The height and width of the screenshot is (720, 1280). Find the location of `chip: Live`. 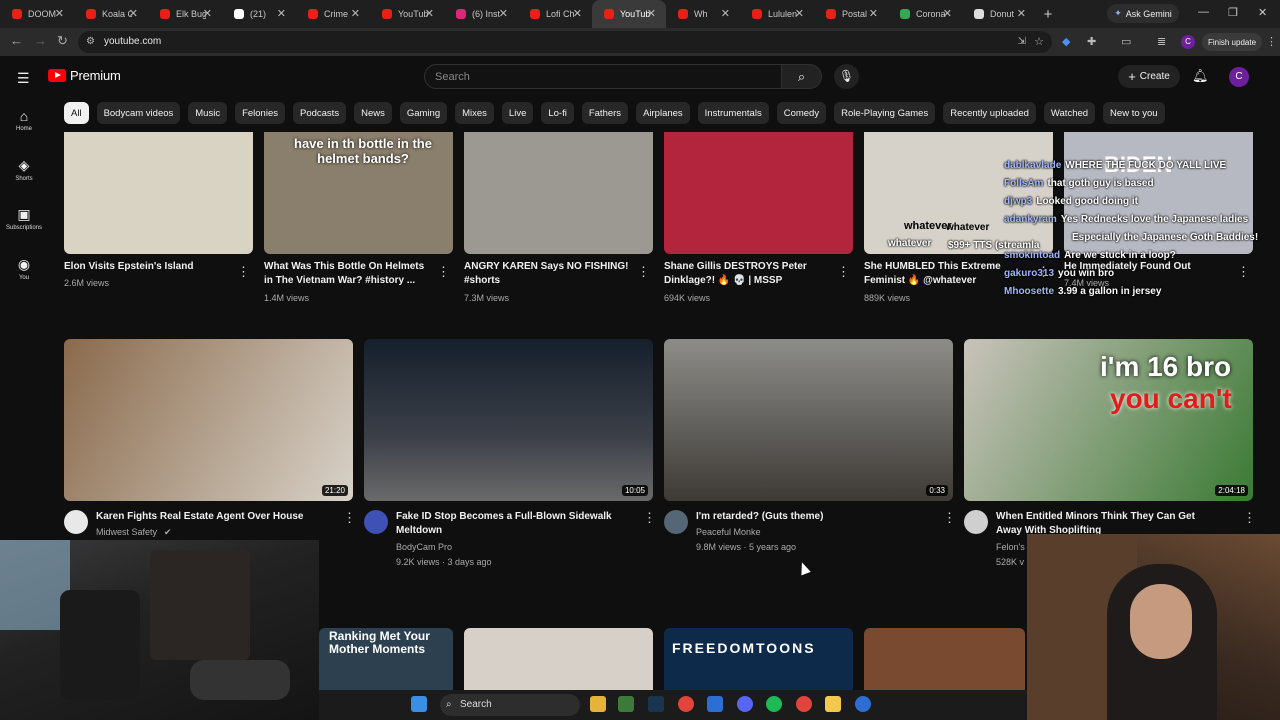

chip: Live is located at coordinates (517, 113).